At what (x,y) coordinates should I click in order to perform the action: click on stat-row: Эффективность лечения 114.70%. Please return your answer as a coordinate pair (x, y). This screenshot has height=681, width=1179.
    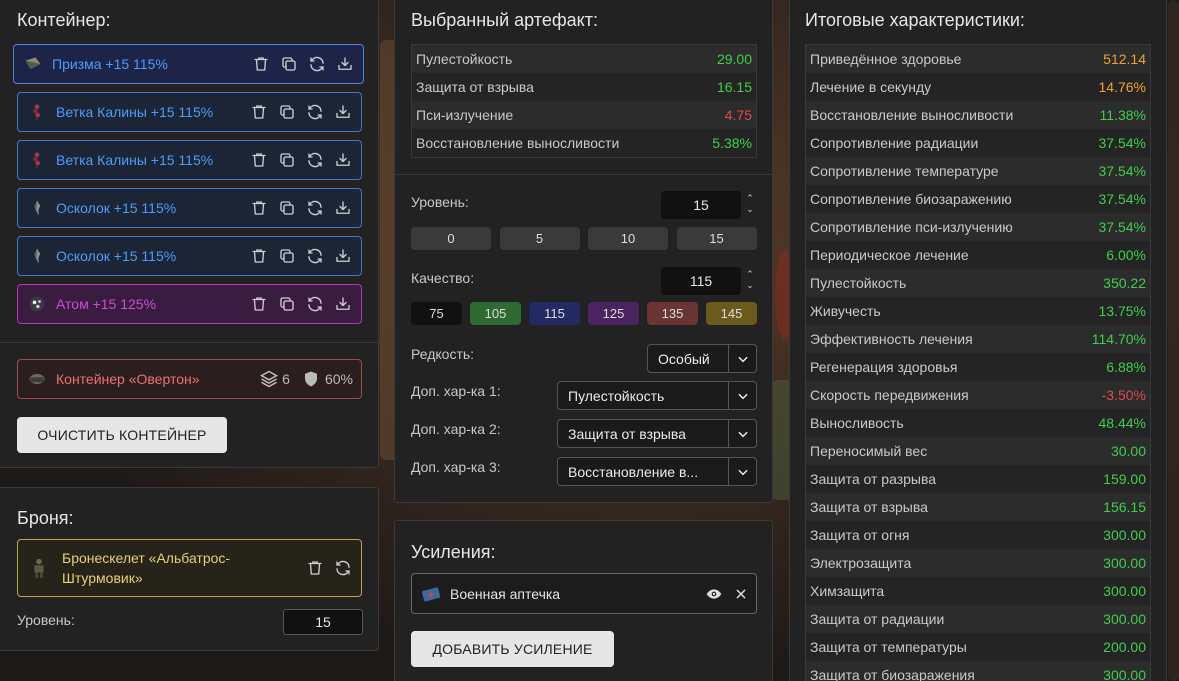
    Looking at the image, I should click on (978, 339).